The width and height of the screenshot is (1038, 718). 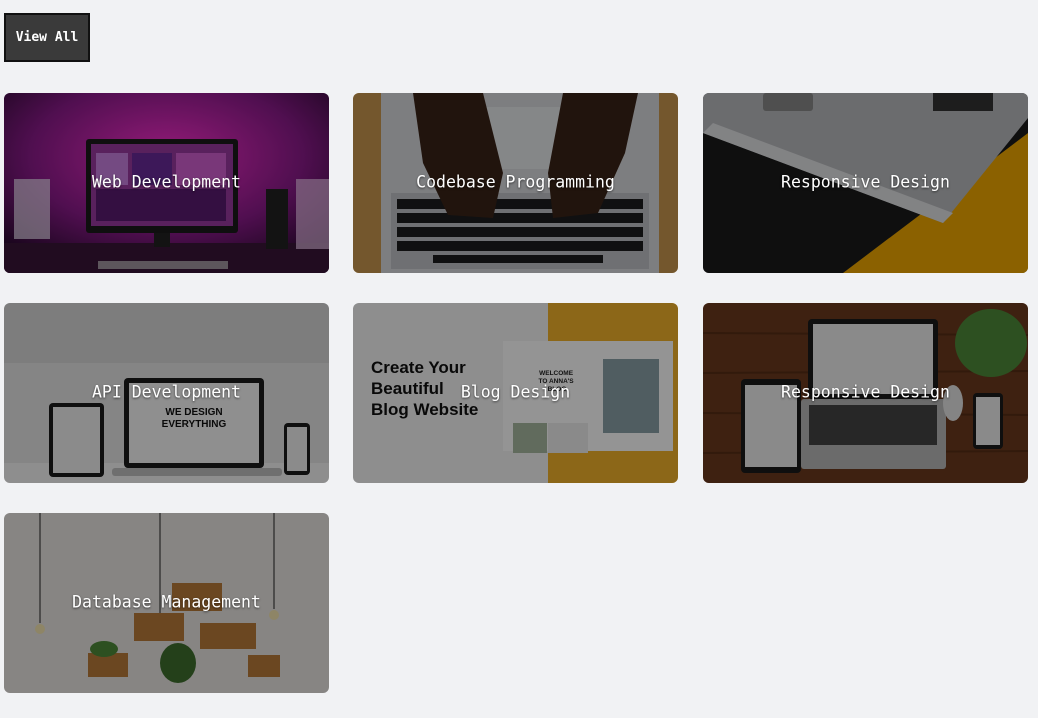 I want to click on portfolio-card-responsive-design: Responsive Design, so click(x=865, y=183).